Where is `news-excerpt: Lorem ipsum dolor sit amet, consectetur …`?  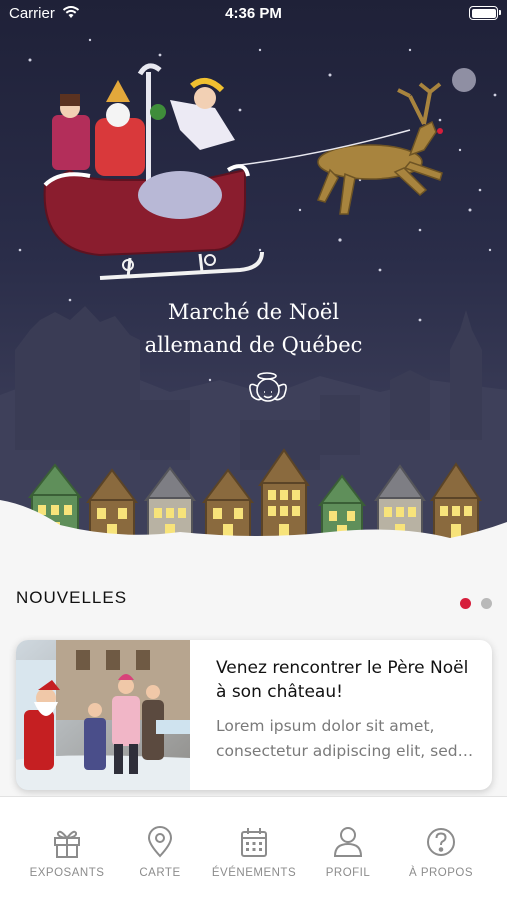
news-excerpt: Lorem ipsum dolor sit amet, consectetur … is located at coordinates (345, 738).